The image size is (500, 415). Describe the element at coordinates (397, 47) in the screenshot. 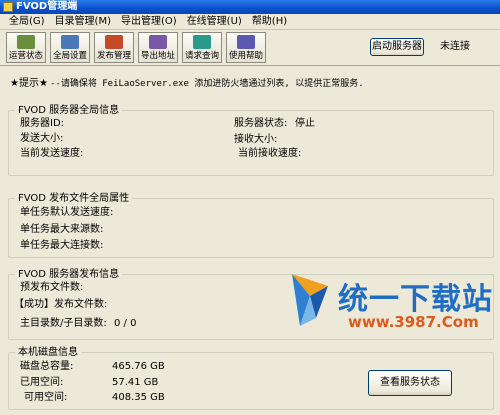

I see `start-server-button: 启动服务器` at that location.